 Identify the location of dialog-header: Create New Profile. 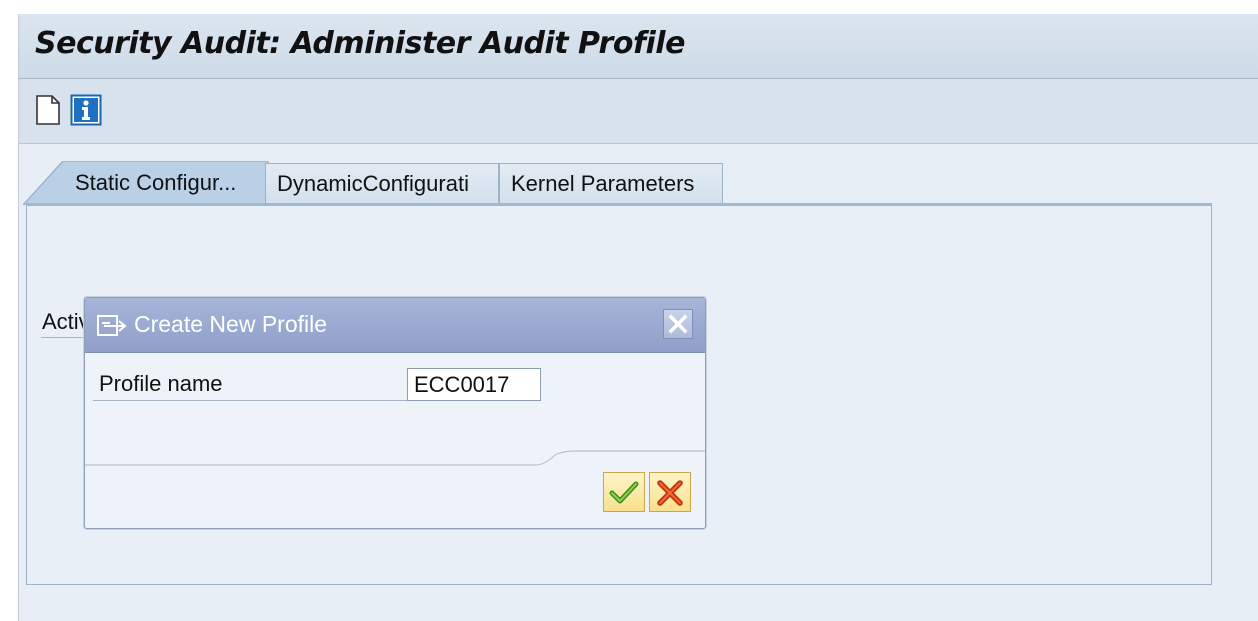
(395, 325).